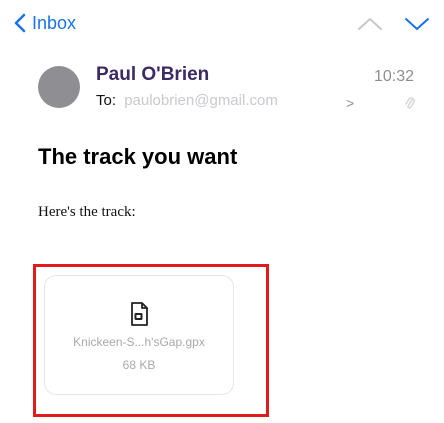 The image size is (444, 423). I want to click on next-message-button, so click(417, 26).